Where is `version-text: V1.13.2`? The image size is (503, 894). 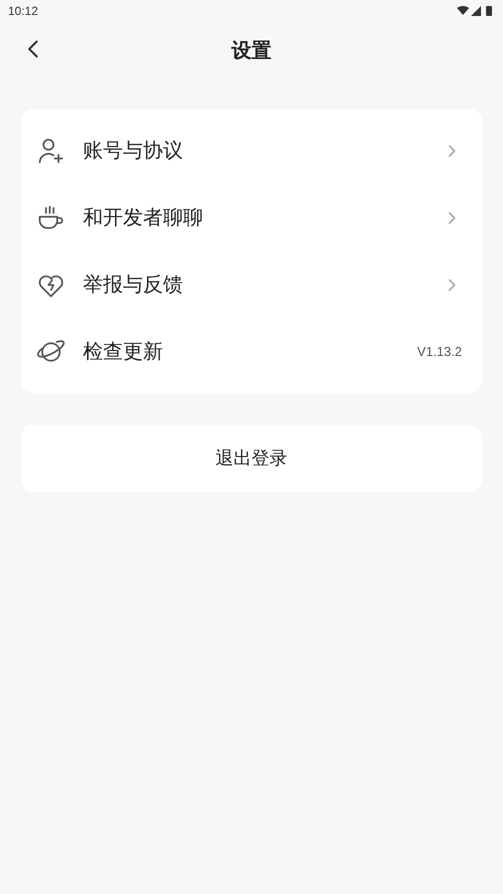
version-text: V1.13.2 is located at coordinates (439, 351).